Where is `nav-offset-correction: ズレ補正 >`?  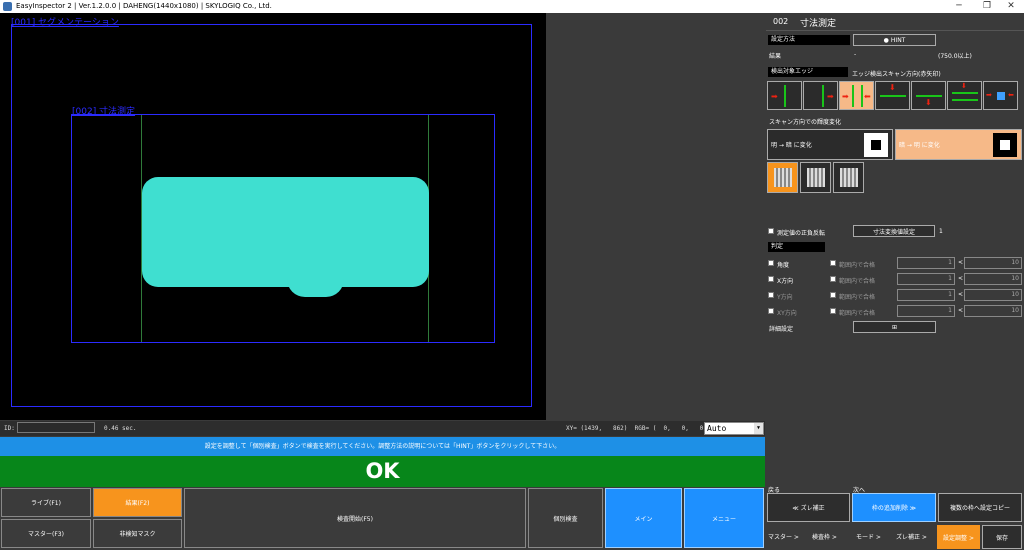 nav-offset-correction: ズレ補正 > is located at coordinates (911, 536).